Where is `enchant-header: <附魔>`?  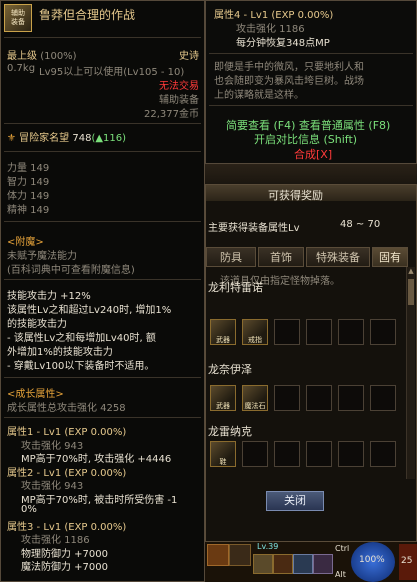 enchant-header: <附魔> is located at coordinates (25, 242).